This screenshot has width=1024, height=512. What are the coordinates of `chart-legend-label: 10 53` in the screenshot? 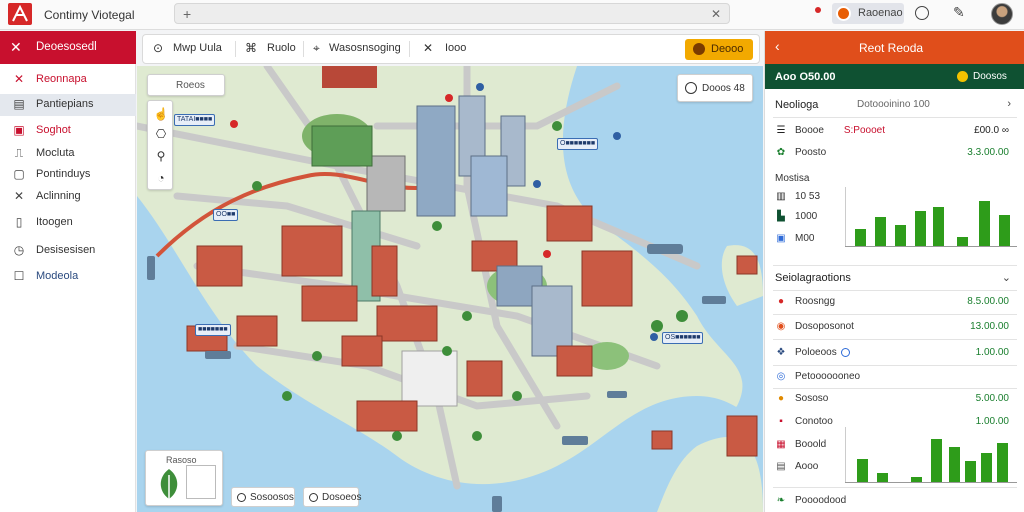 It's located at (808, 196).